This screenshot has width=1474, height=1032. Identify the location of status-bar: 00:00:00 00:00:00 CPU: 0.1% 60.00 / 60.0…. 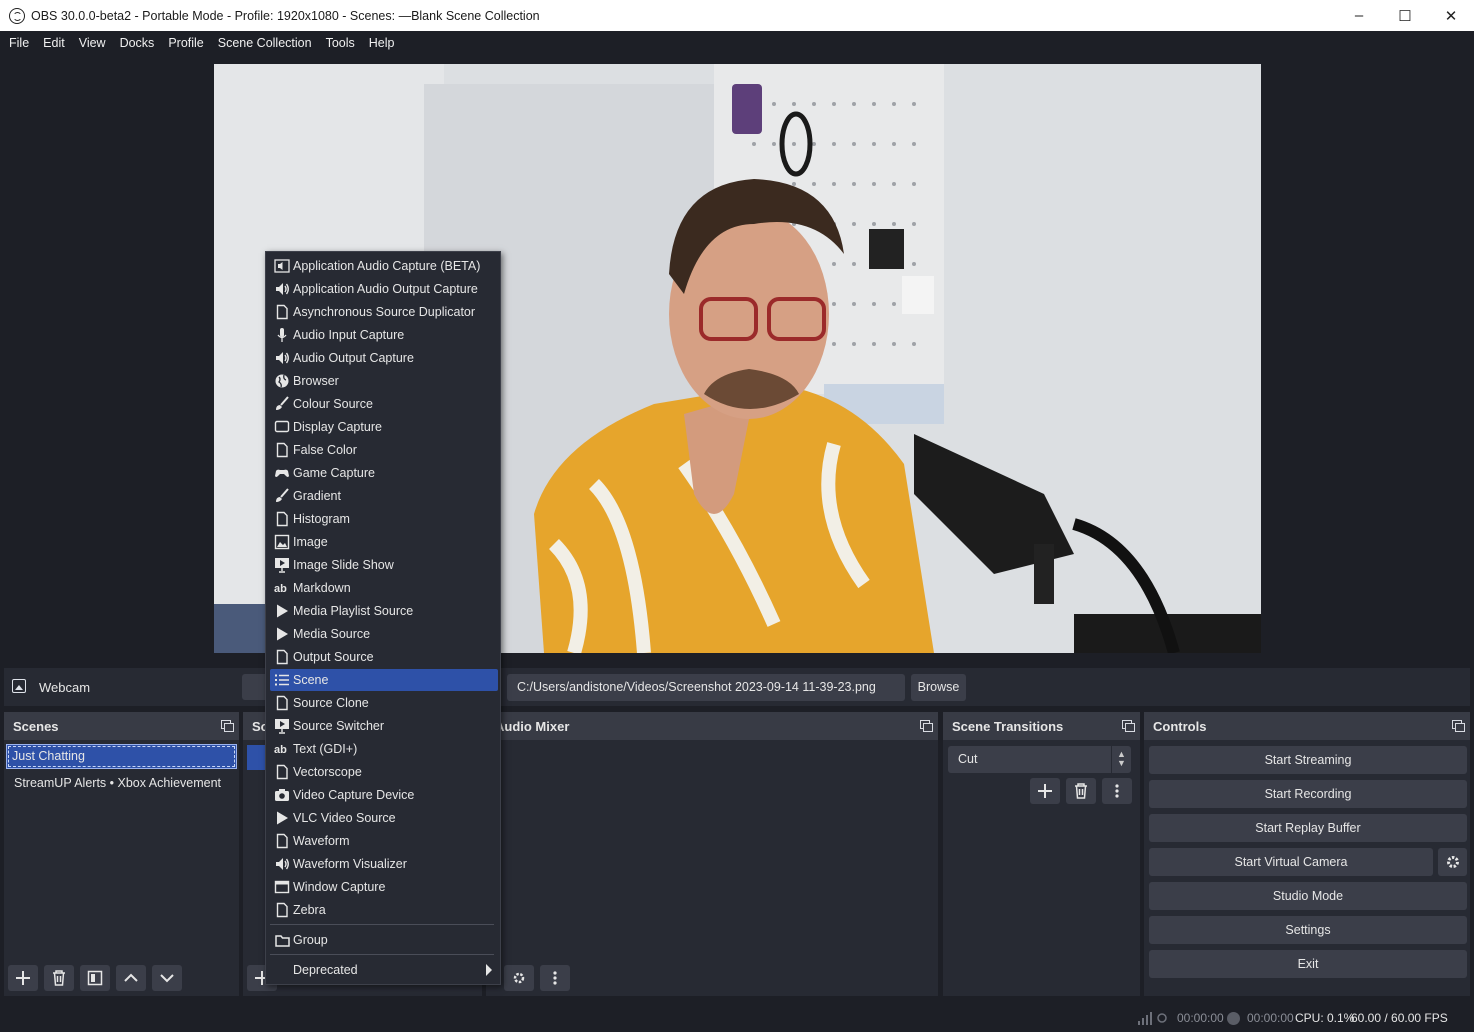
(737, 1017).